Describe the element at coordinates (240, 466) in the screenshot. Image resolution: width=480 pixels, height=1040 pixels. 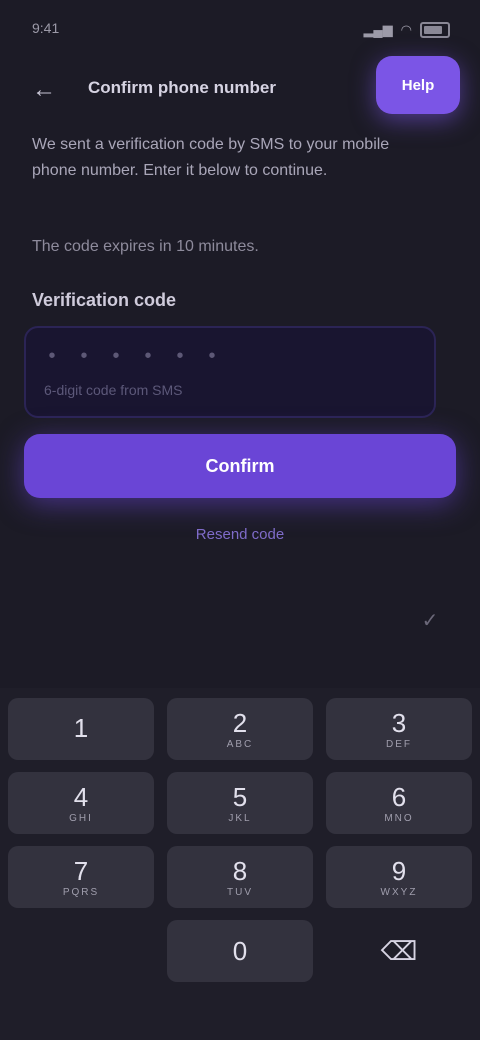
I see `confirm-button: Confirm` at that location.